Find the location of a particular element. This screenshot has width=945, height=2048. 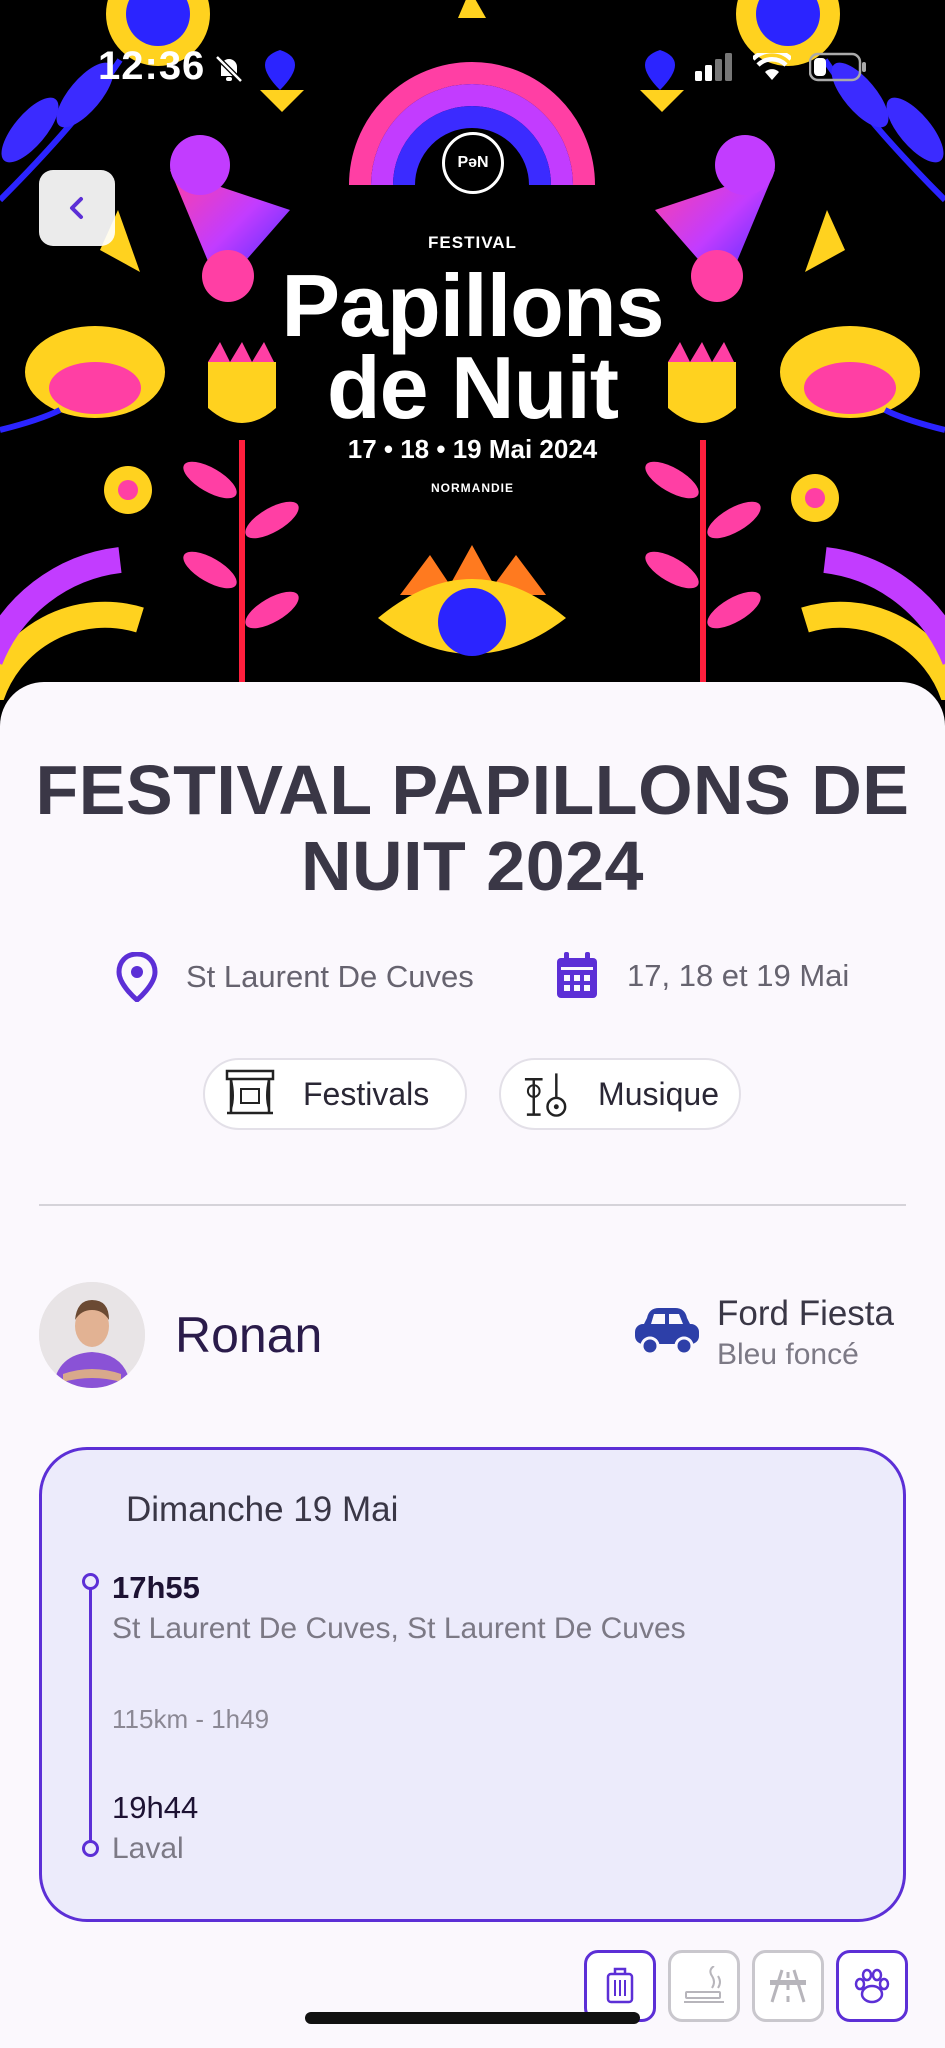

back-button is located at coordinates (77, 208).